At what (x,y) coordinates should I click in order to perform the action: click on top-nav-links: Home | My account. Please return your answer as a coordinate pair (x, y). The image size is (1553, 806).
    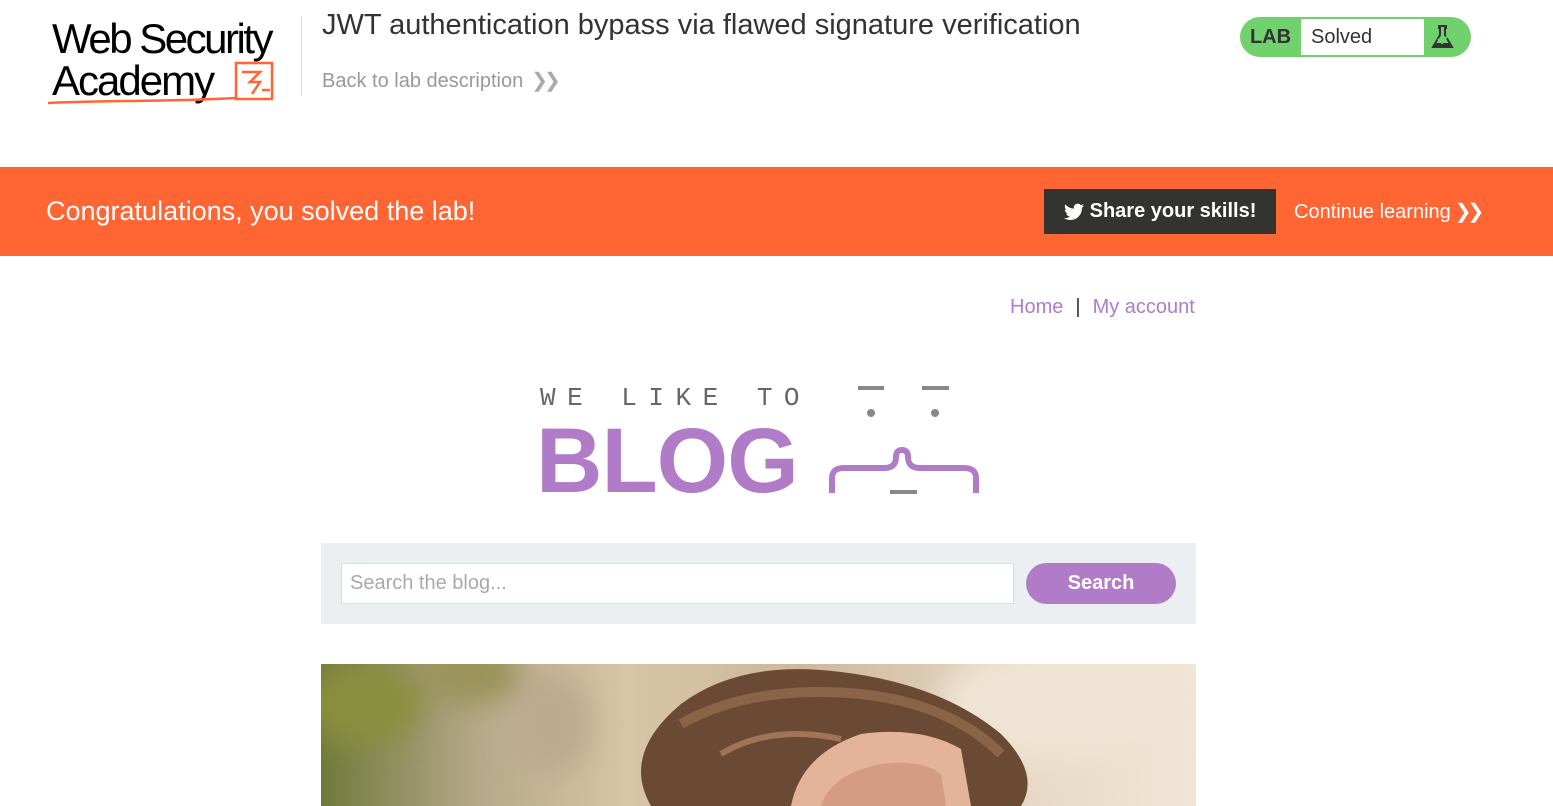
    Looking at the image, I should click on (1102, 307).